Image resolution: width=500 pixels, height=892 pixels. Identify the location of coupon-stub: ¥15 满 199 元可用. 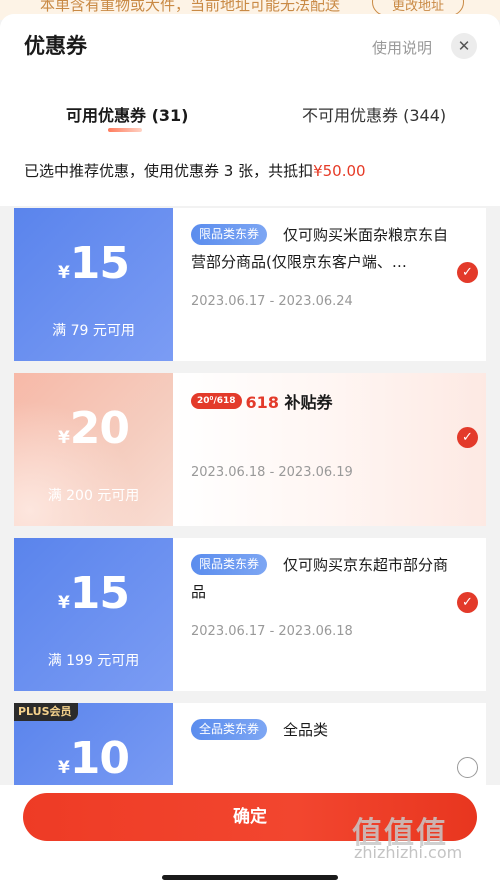
(93, 614).